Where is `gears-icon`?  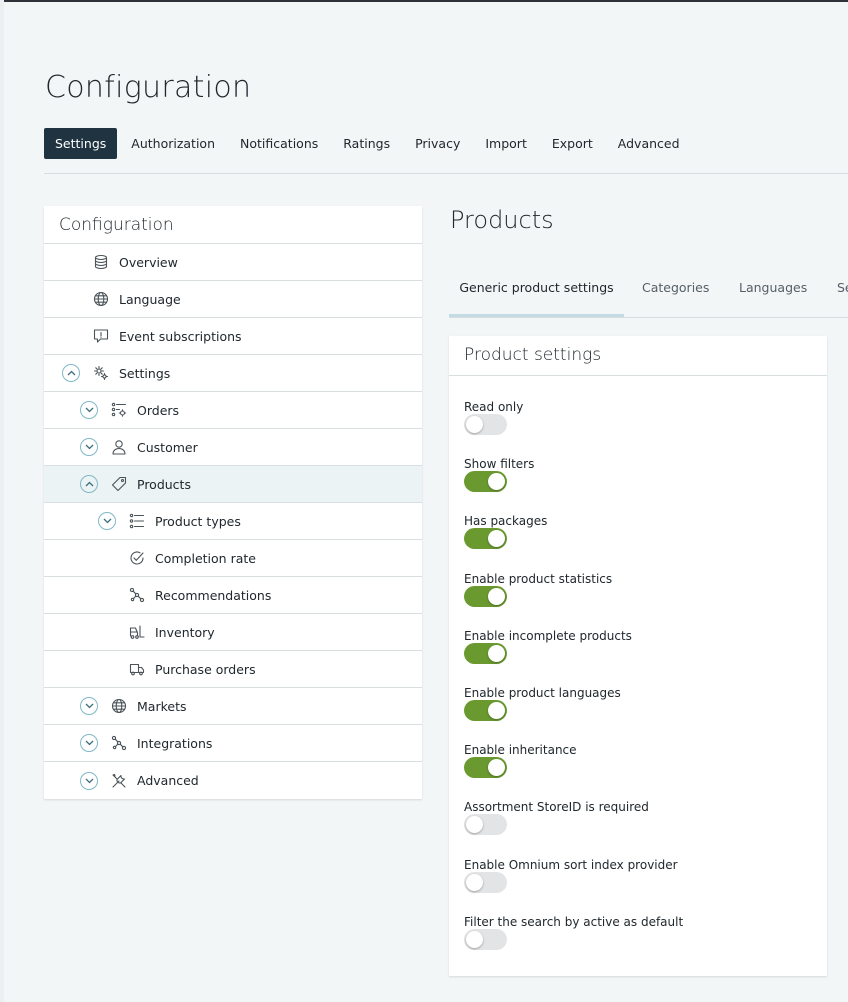 gears-icon is located at coordinates (101, 373).